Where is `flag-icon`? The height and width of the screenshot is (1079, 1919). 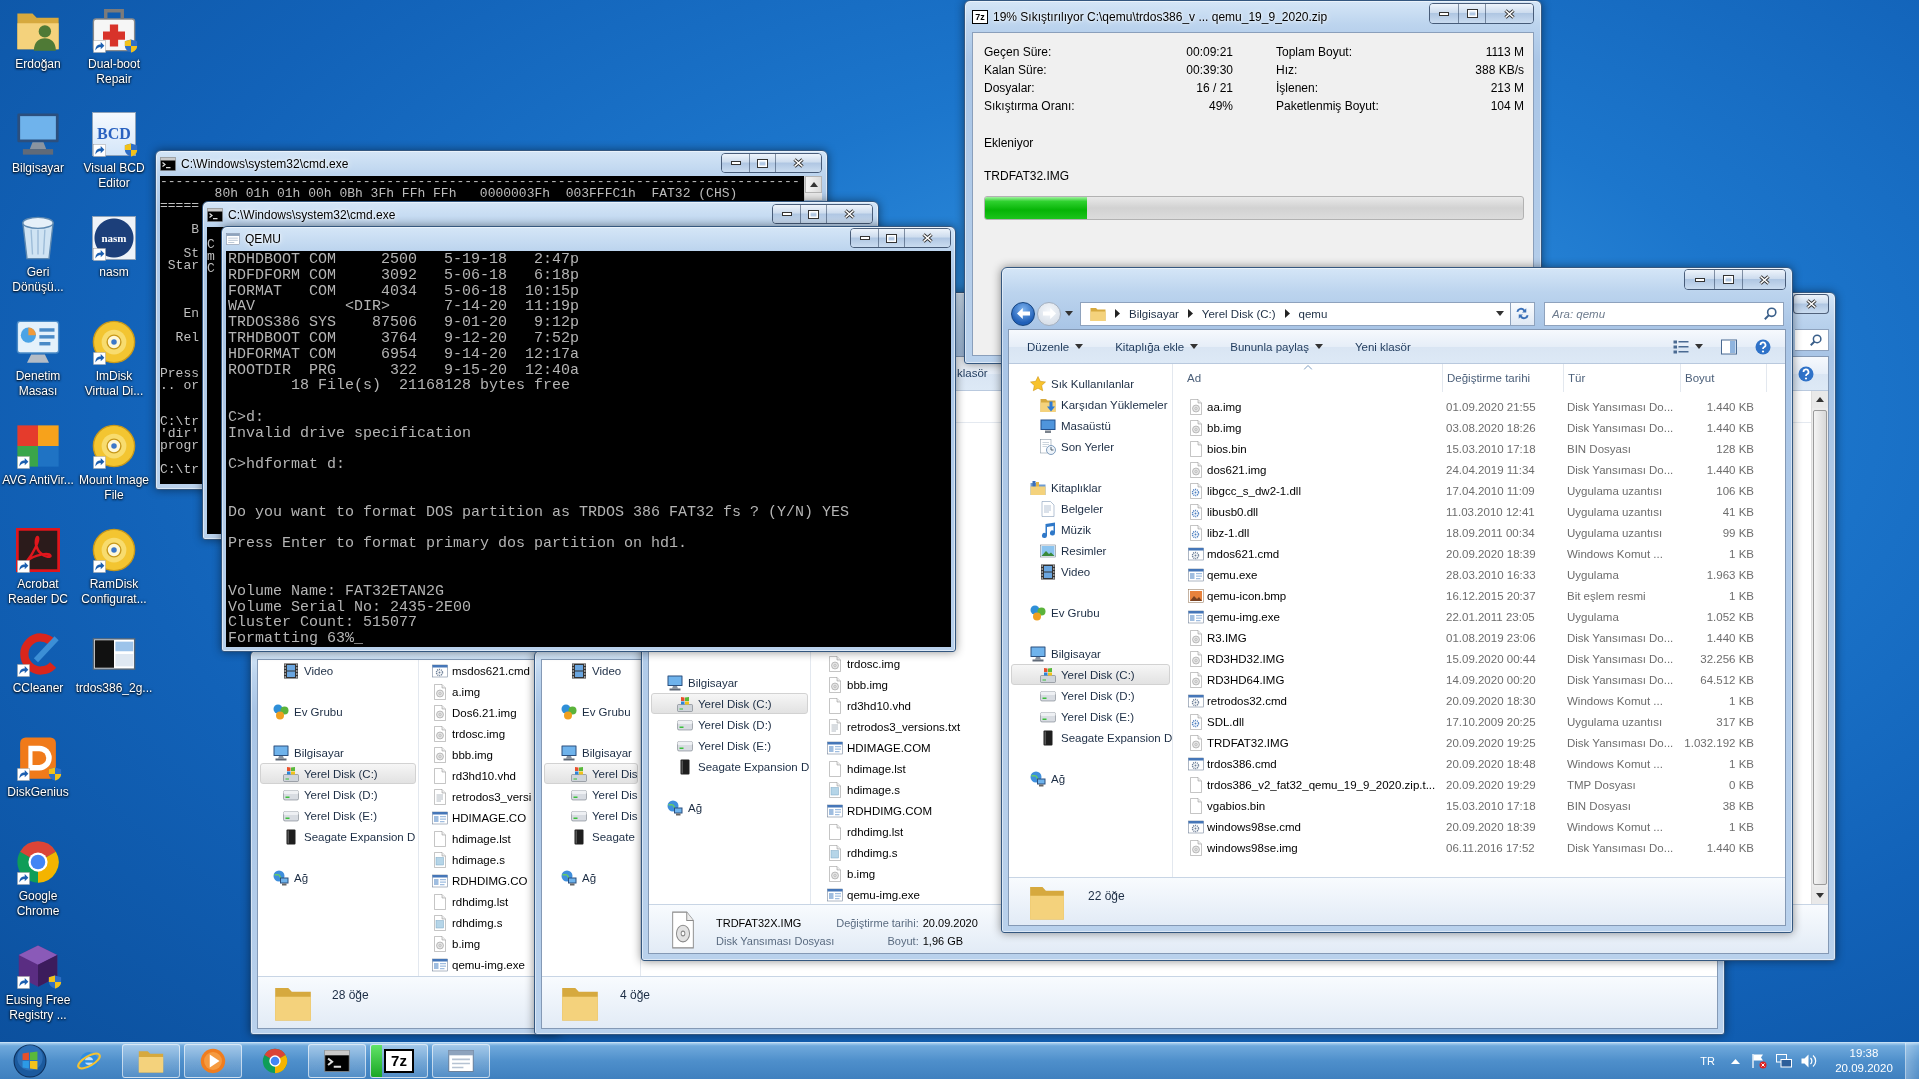 flag-icon is located at coordinates (1759, 1061).